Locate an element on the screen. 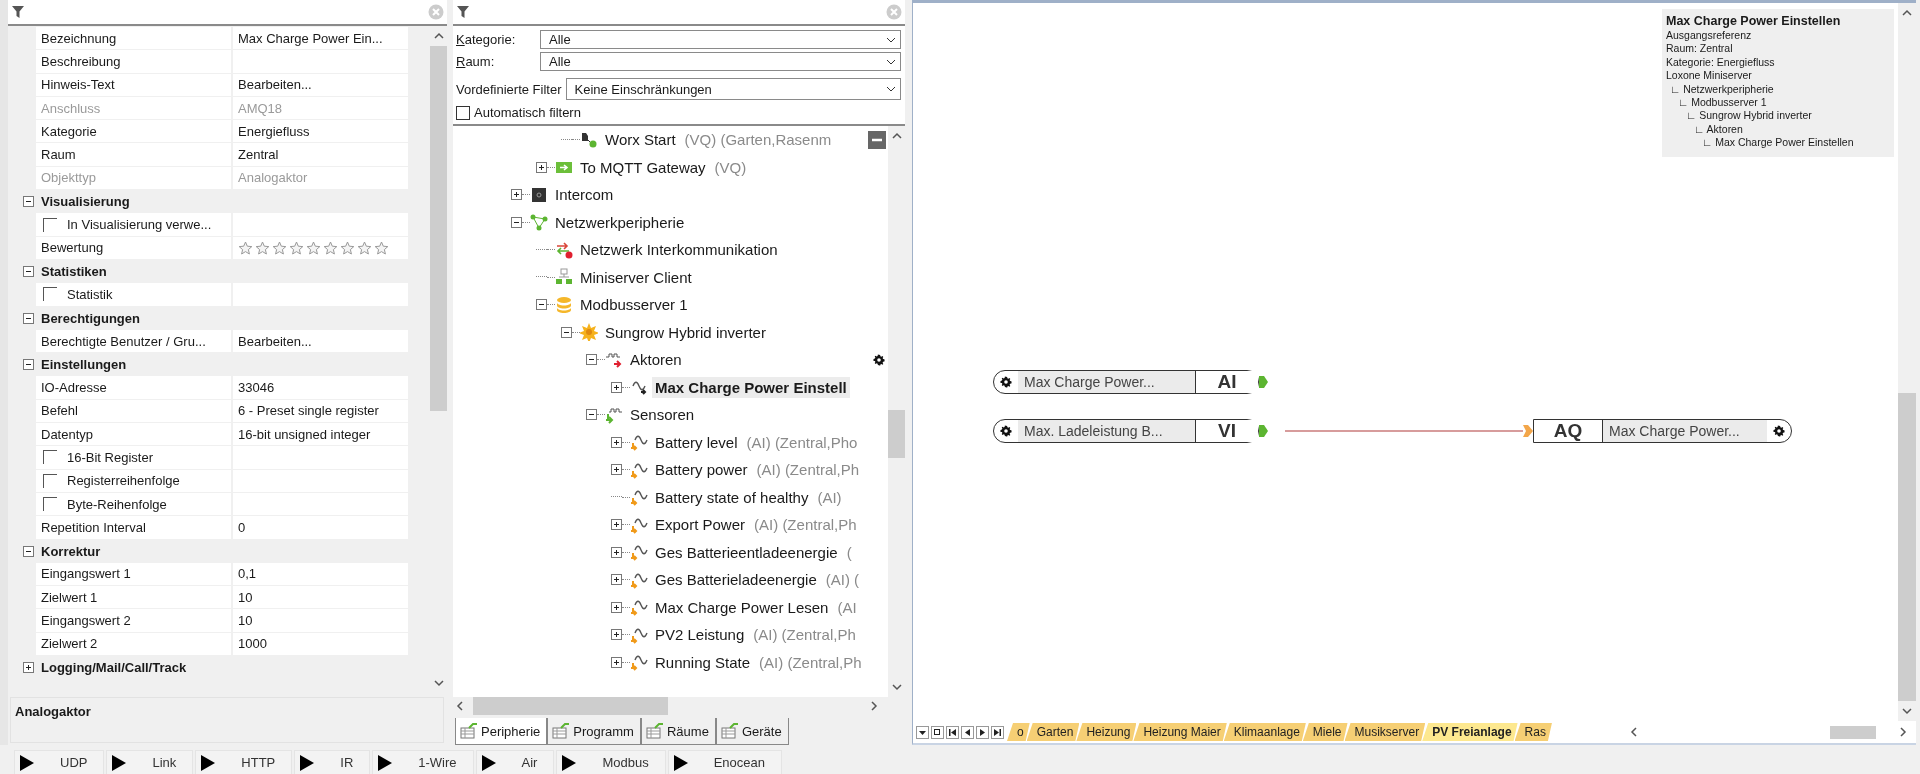 Image resolution: width=1920 pixels, height=774 pixels. view-tab: Programm is located at coordinates (594, 731).